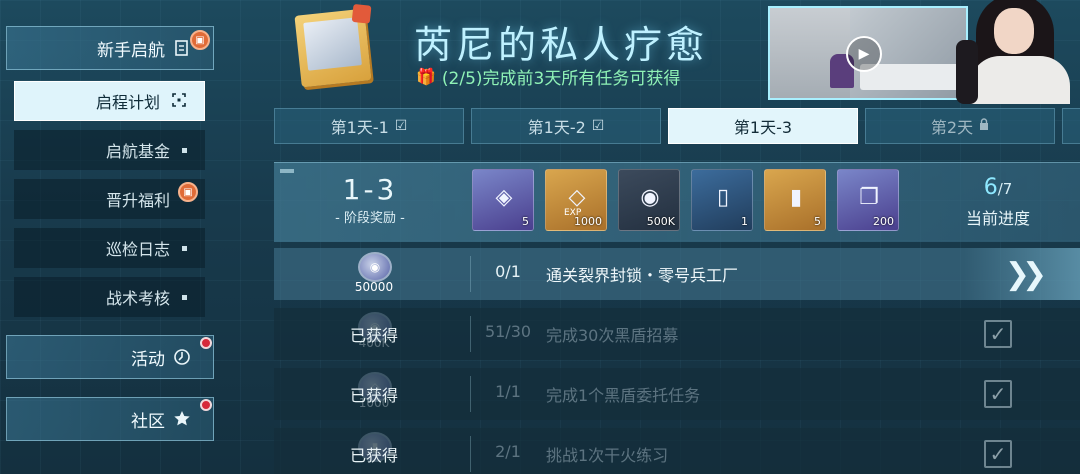  What do you see at coordinates (883, 221) in the screenshot?
I see `reward-qty: 200` at bounding box center [883, 221].